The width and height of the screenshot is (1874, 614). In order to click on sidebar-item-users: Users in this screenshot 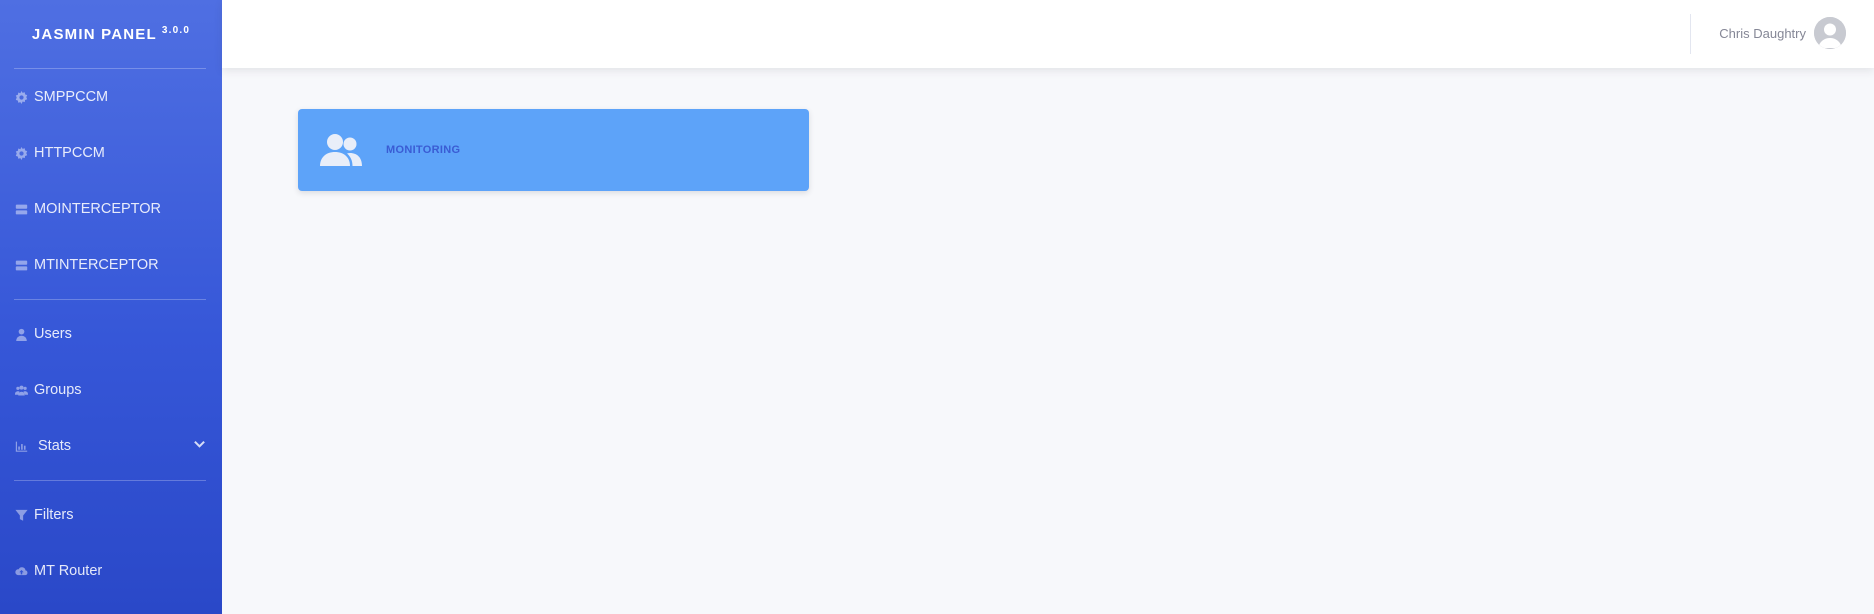, I will do `click(111, 334)`.